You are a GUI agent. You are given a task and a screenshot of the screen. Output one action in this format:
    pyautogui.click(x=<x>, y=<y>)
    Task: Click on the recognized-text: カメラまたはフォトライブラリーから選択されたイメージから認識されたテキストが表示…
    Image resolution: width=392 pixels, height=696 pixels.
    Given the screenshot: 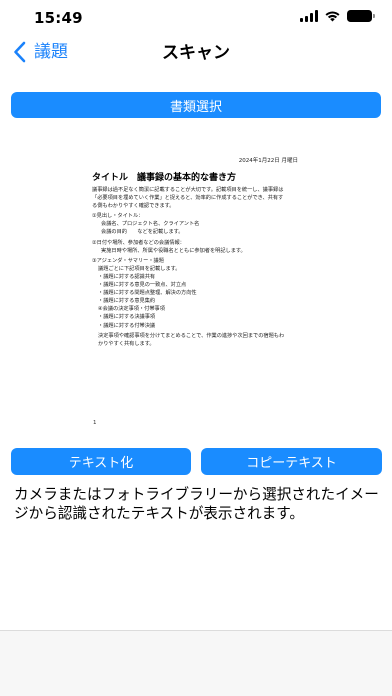 What is the action you would take?
    pyautogui.click(x=196, y=504)
    